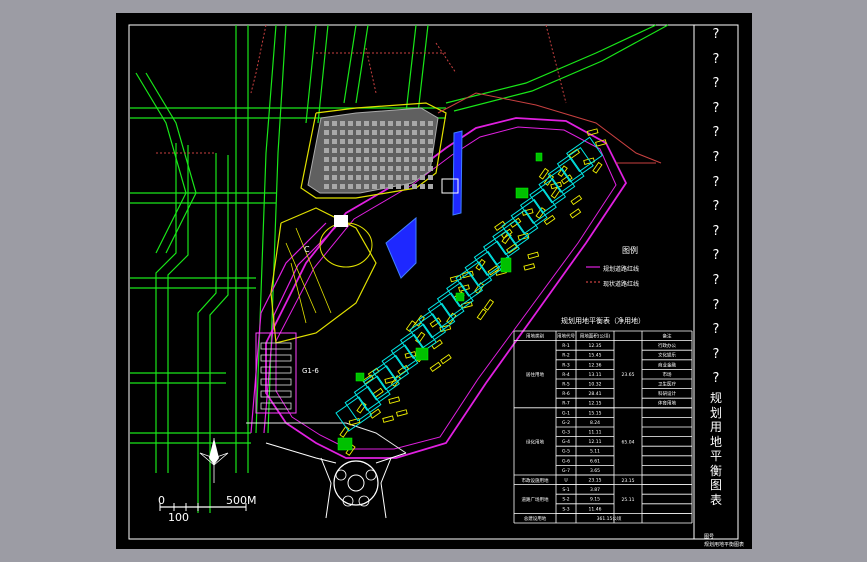 The width and height of the screenshot is (867, 562). What do you see at coordinates (709, 537) in the screenshot?
I see `corner-note-1: 图号` at bounding box center [709, 537].